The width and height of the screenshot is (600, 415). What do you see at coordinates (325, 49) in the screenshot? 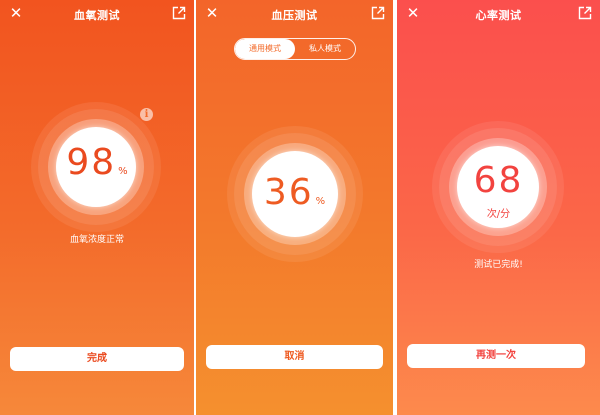
I see `mode-private-tab: 私人模式` at bounding box center [325, 49].